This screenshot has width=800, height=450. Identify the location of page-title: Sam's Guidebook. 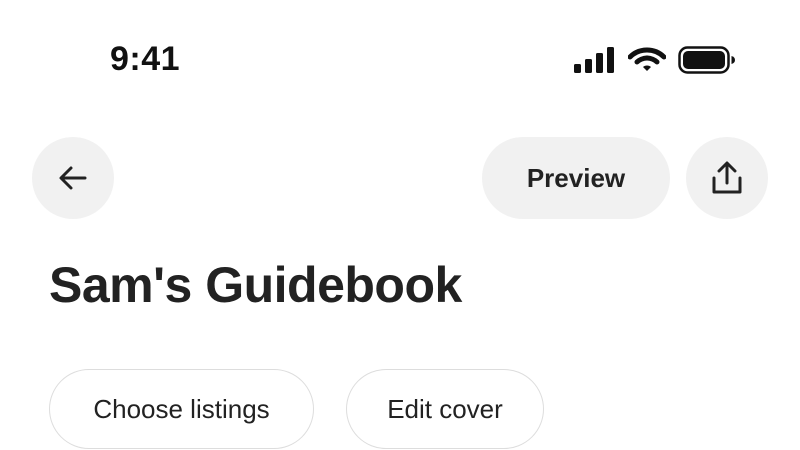
(255, 285).